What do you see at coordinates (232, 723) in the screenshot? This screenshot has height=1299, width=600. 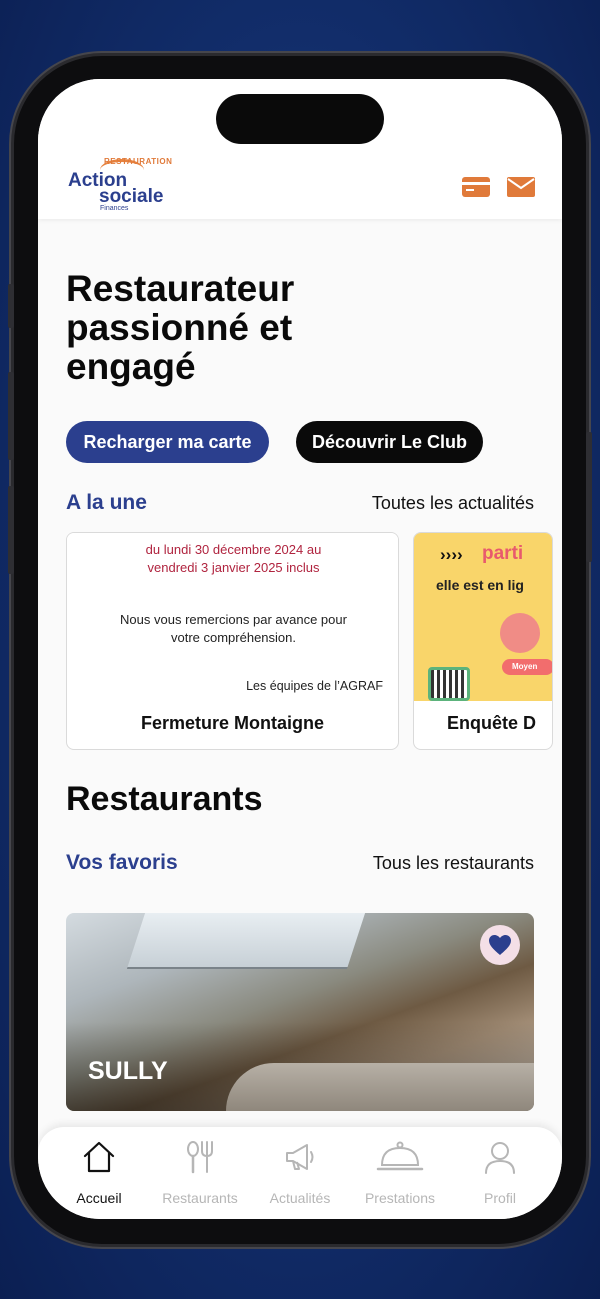 I see `news-card-title: Fermeture Montaigne` at bounding box center [232, 723].